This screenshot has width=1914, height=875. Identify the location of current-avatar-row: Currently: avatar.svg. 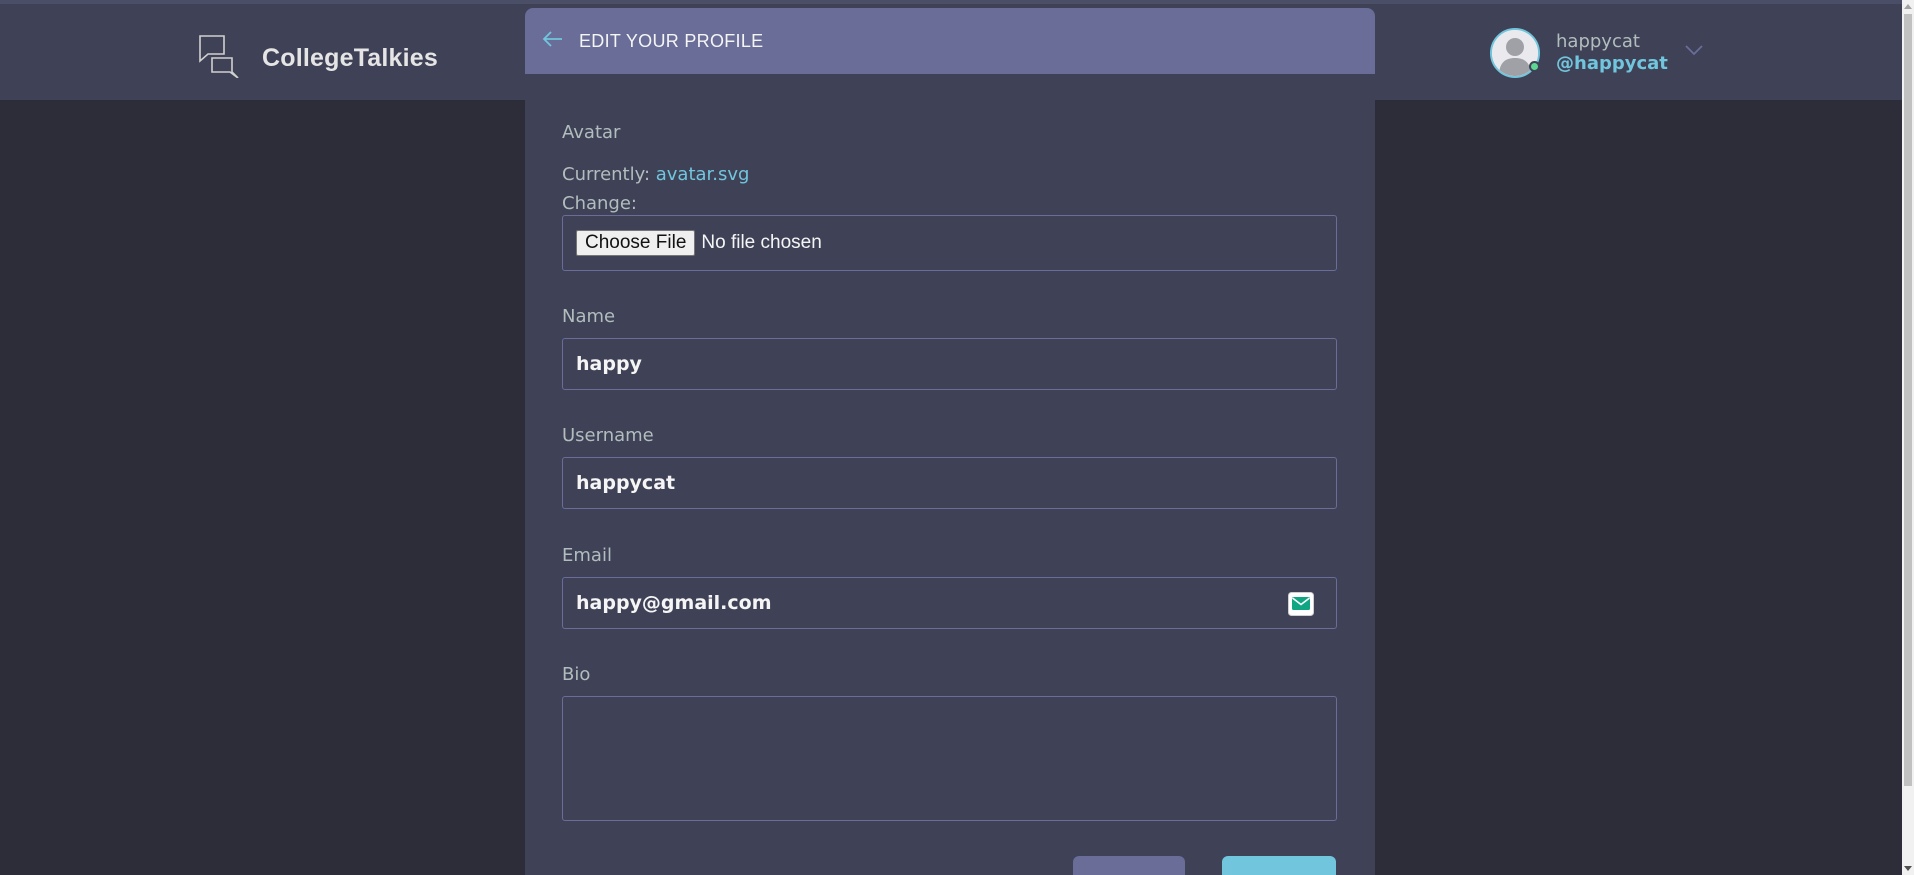
(655, 174).